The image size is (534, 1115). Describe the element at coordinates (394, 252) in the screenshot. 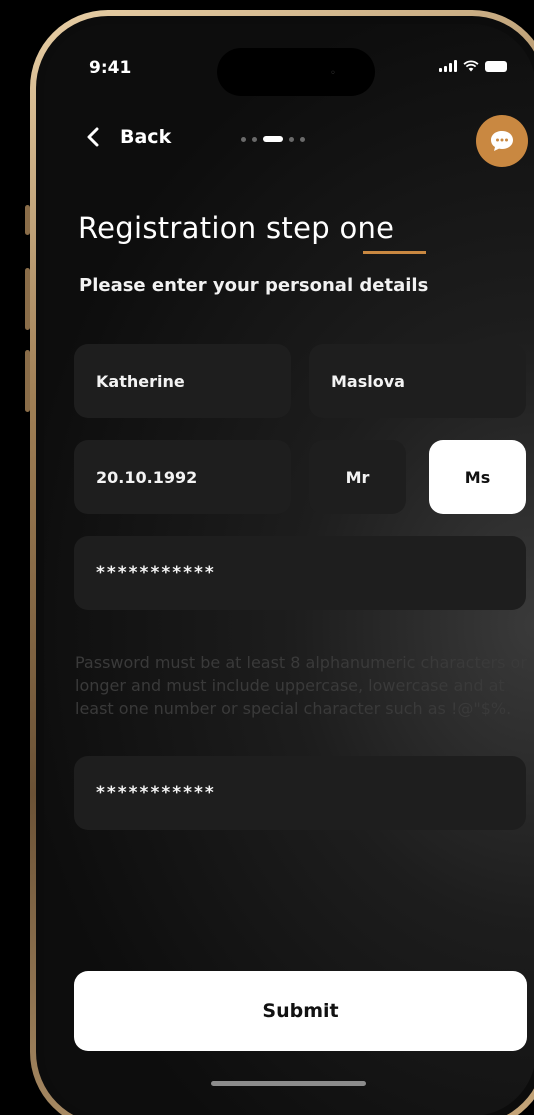

I see `title-accent-underline` at that location.